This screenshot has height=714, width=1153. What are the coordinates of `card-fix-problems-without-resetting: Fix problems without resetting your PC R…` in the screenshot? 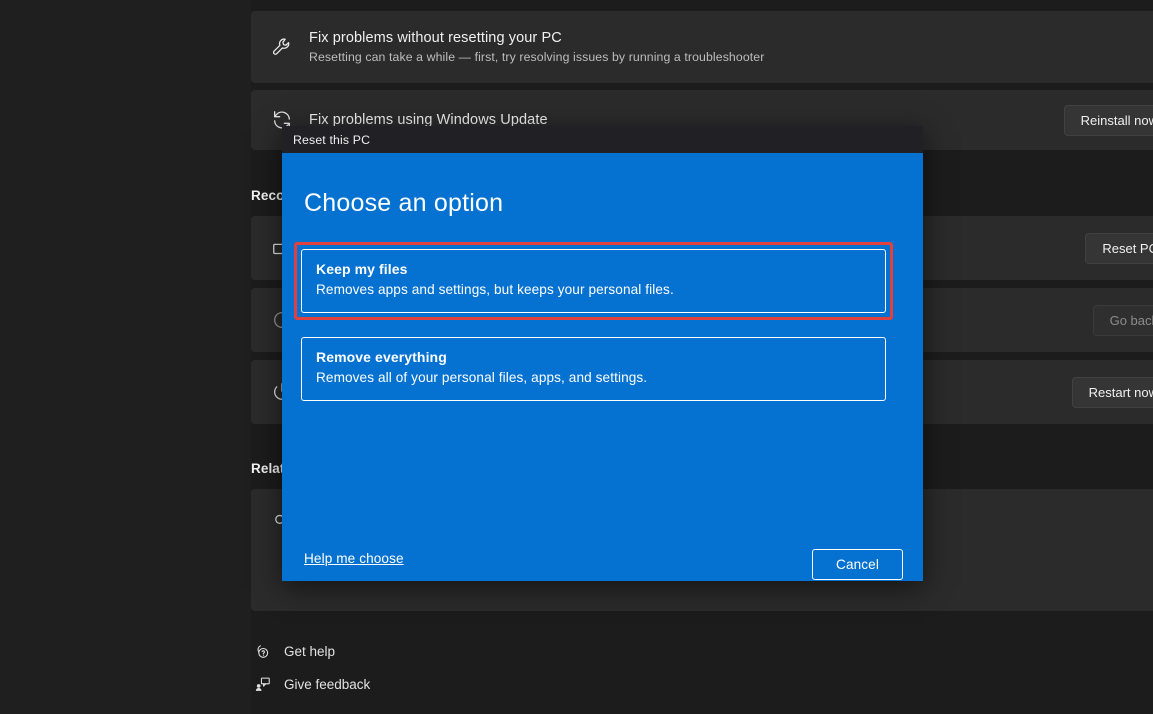 It's located at (702, 47).